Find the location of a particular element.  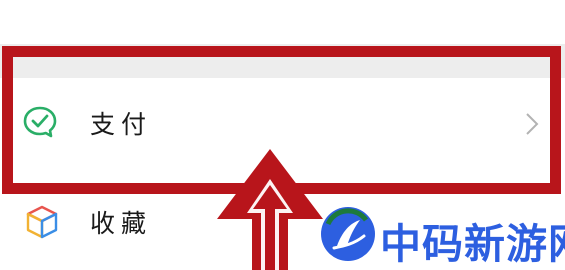

pointer-arrow is located at coordinates (270, 209).